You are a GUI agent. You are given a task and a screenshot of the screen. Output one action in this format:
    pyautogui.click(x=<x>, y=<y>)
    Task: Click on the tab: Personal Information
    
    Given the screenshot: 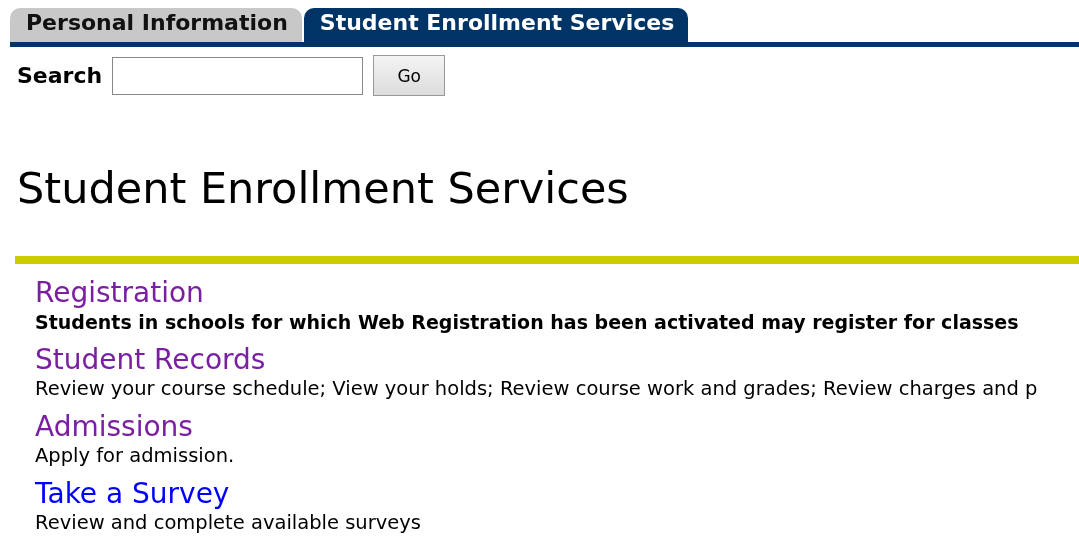 What is the action you would take?
    pyautogui.click(x=156, y=25)
    